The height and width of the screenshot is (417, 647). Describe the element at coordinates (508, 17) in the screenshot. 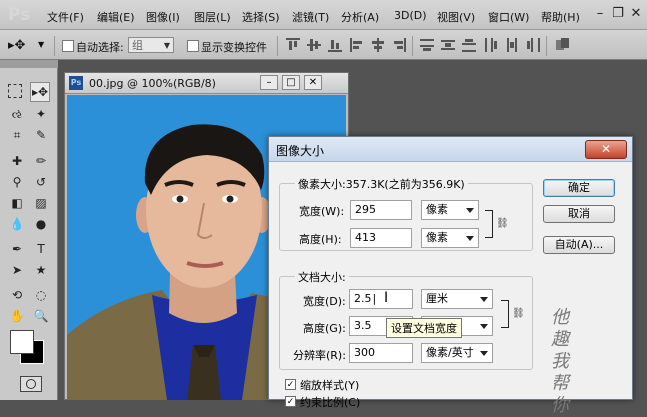

I see `menu-window: 窗口(W)` at that location.